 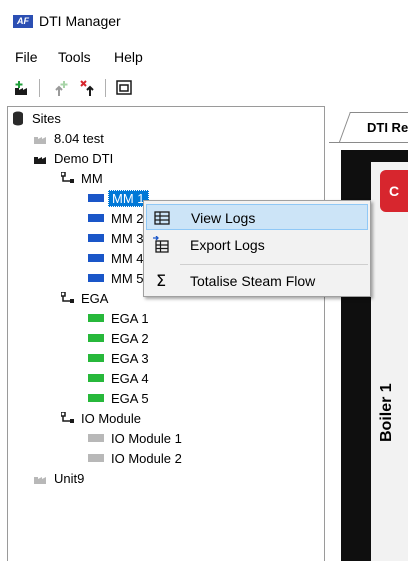 I want to click on tree-label: IO Module 1, so click(x=146, y=438).